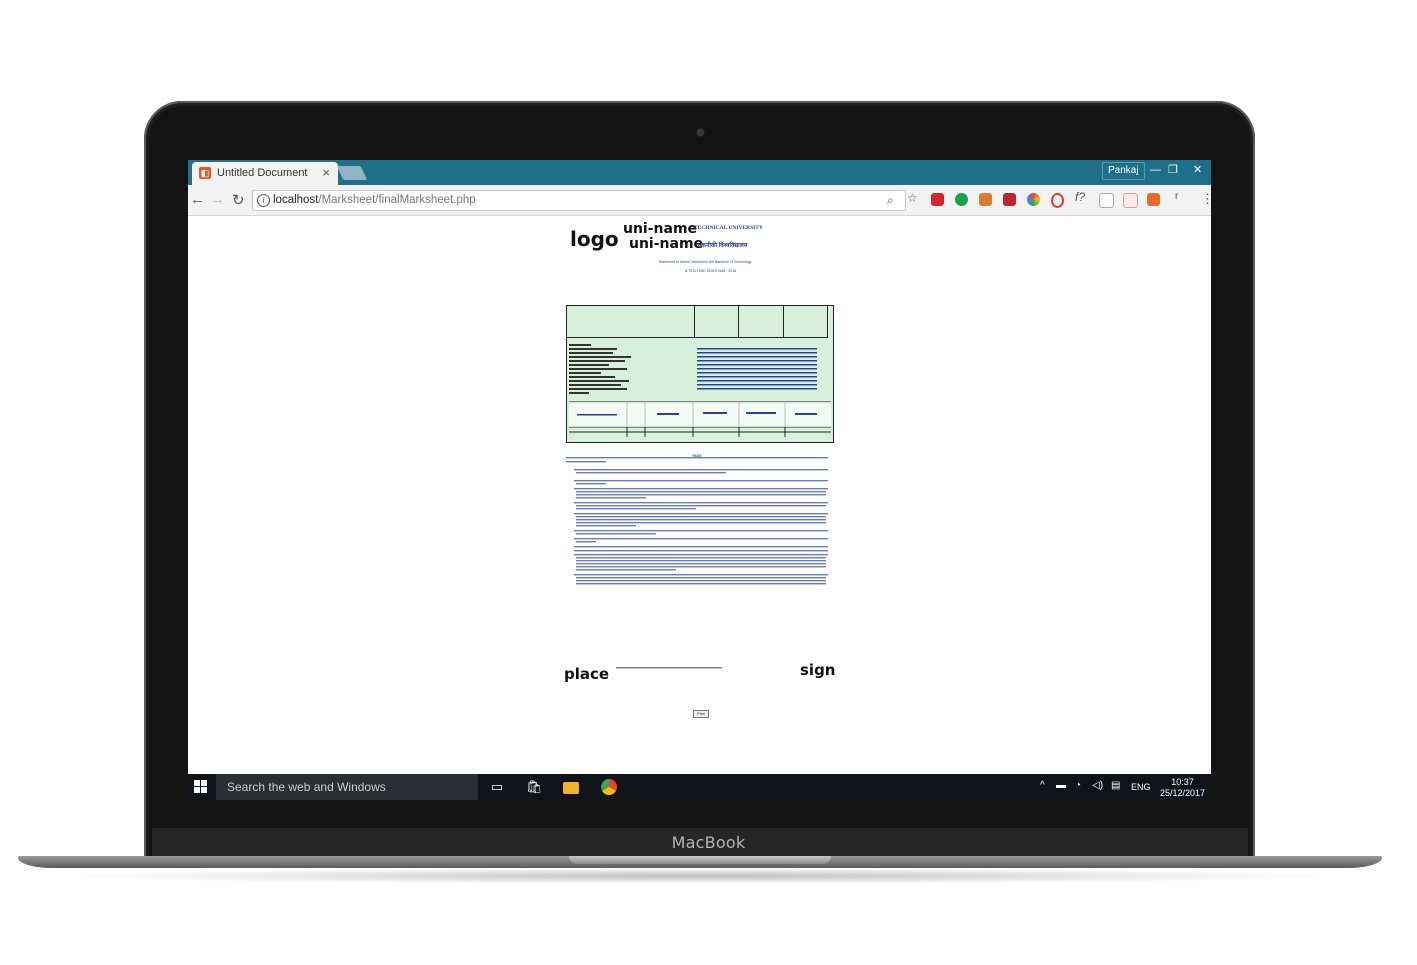 Image resolution: width=1417 pixels, height=965 pixels. Describe the element at coordinates (985, 199) in the screenshot. I see `extension-orange-icon` at that location.